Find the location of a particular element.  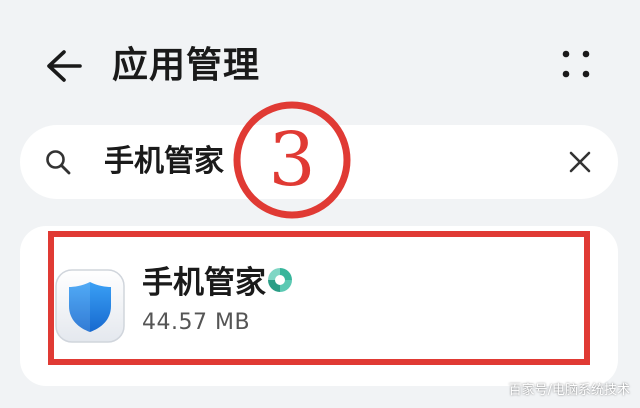

search-icon is located at coordinates (58, 162).